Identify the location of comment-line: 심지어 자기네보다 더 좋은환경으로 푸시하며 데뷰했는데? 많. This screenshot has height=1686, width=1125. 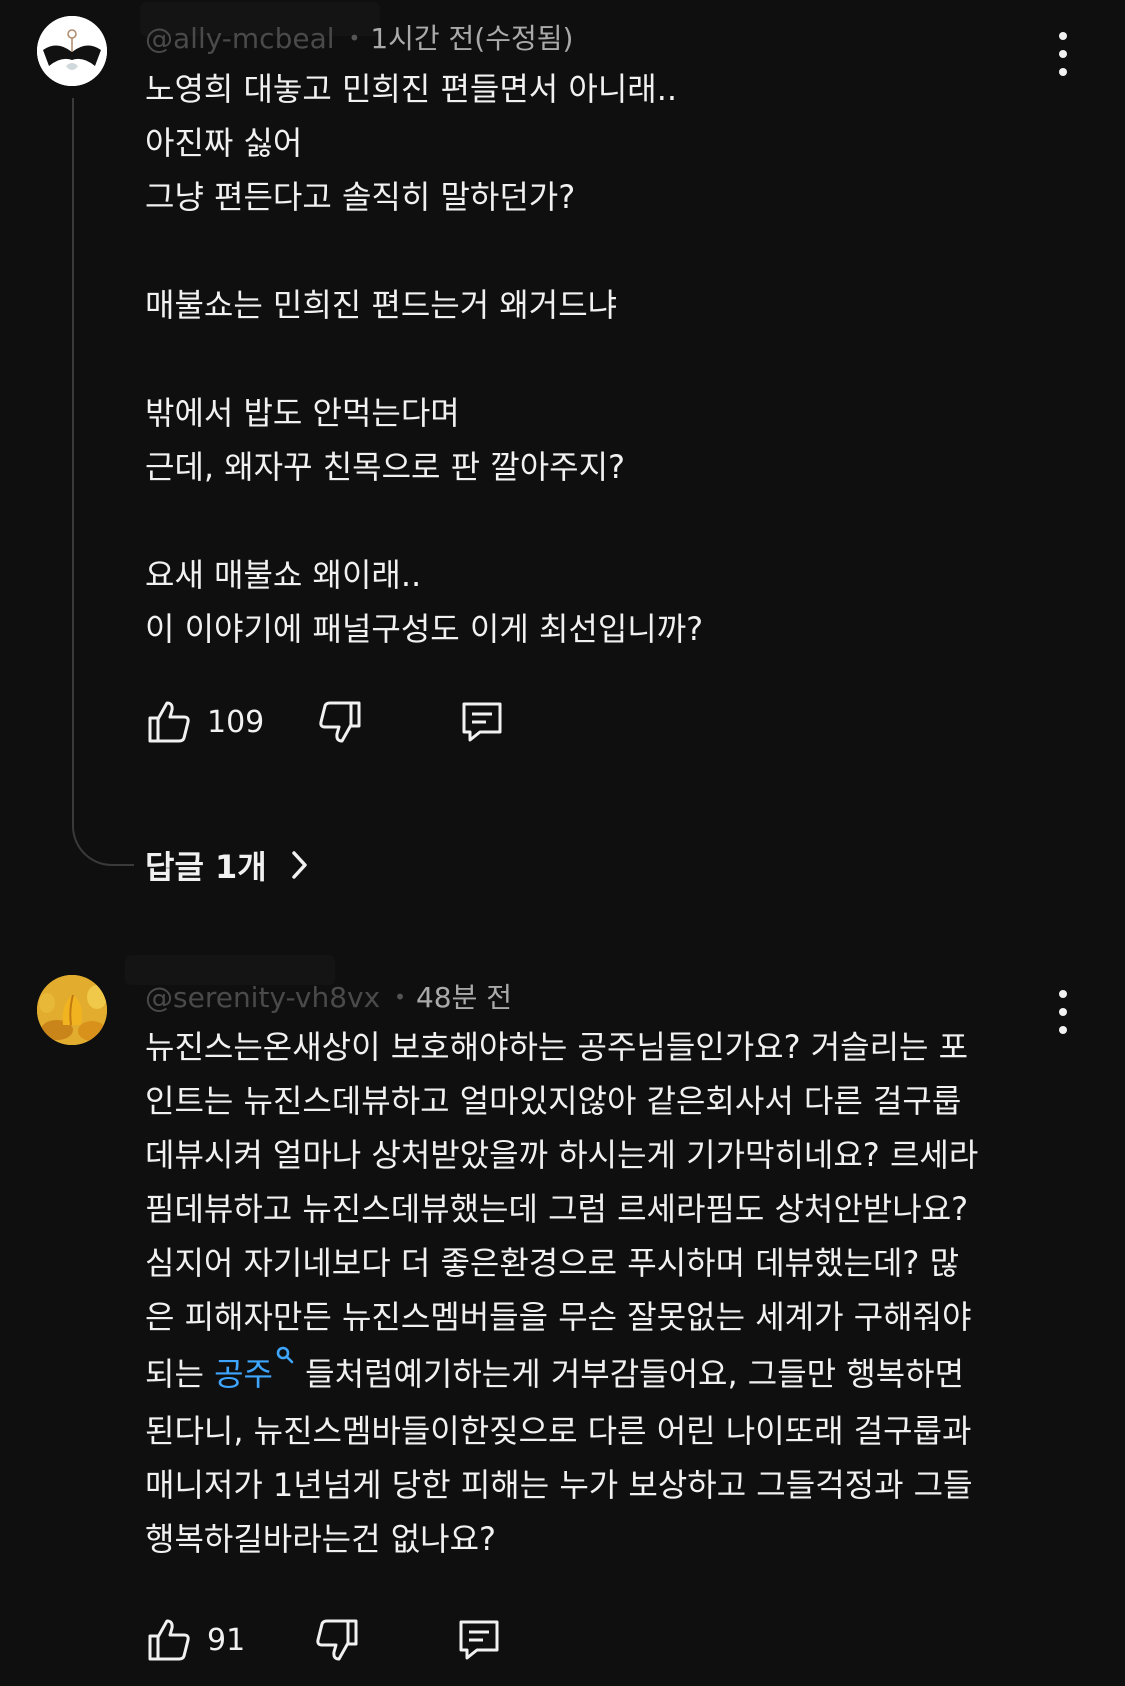
(552, 1263).